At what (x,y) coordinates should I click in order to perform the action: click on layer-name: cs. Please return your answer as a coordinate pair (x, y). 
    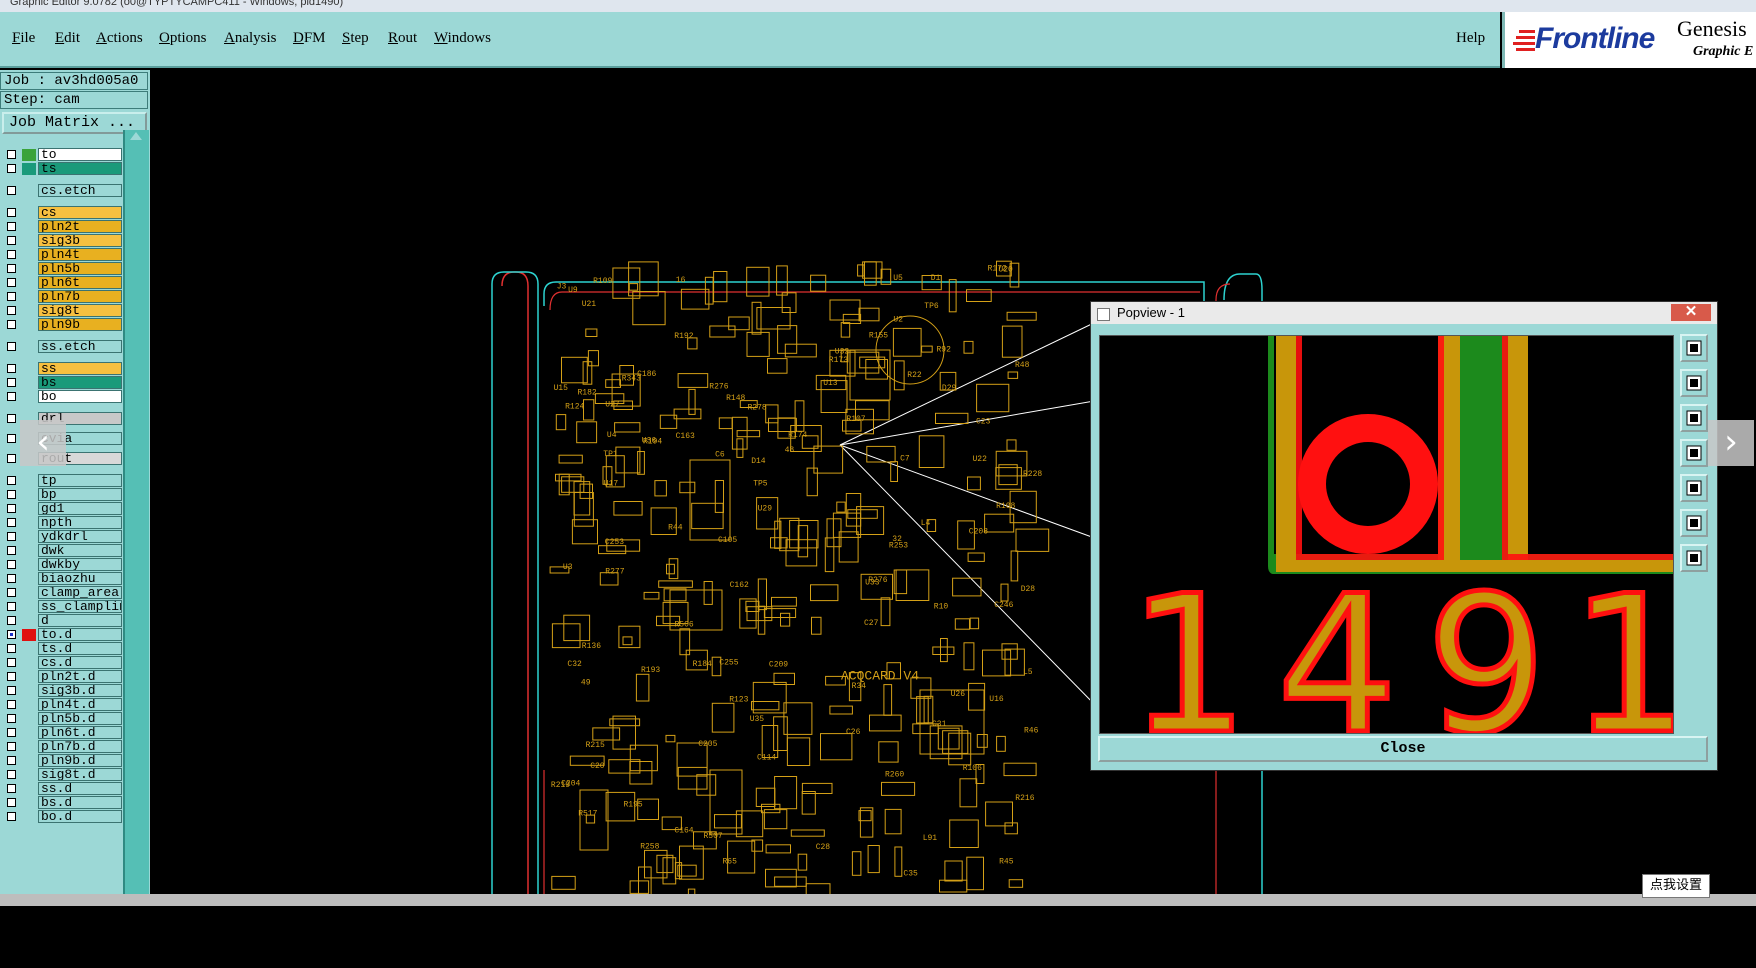
    Looking at the image, I should click on (80, 212).